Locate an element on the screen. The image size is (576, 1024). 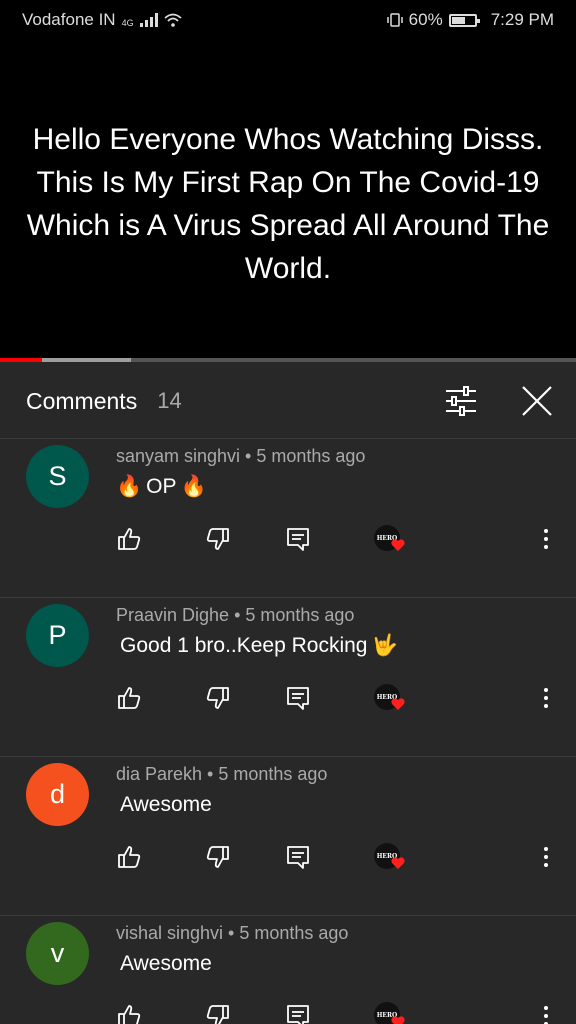
status-bar: Vodafone IN 4G 60% 7:29 PM is located at coordinates (288, 20).